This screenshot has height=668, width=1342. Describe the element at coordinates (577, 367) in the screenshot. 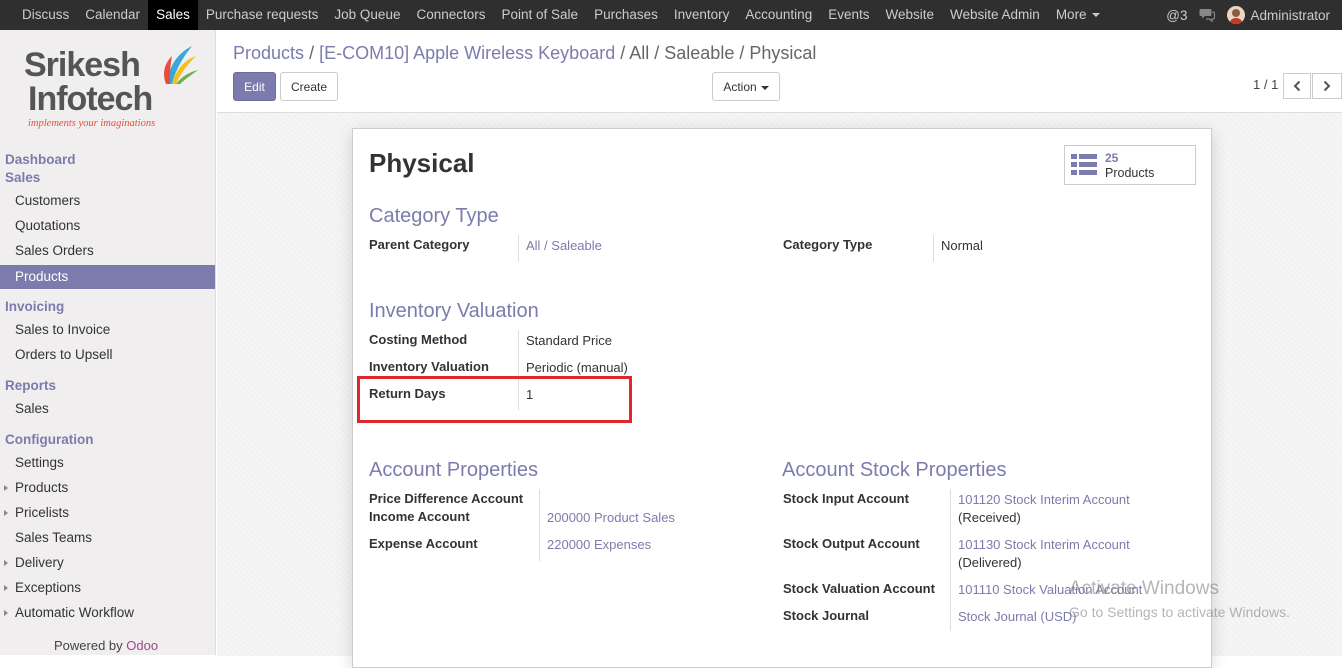

I see `inventory-valuation-value: Periodic (manual)` at that location.